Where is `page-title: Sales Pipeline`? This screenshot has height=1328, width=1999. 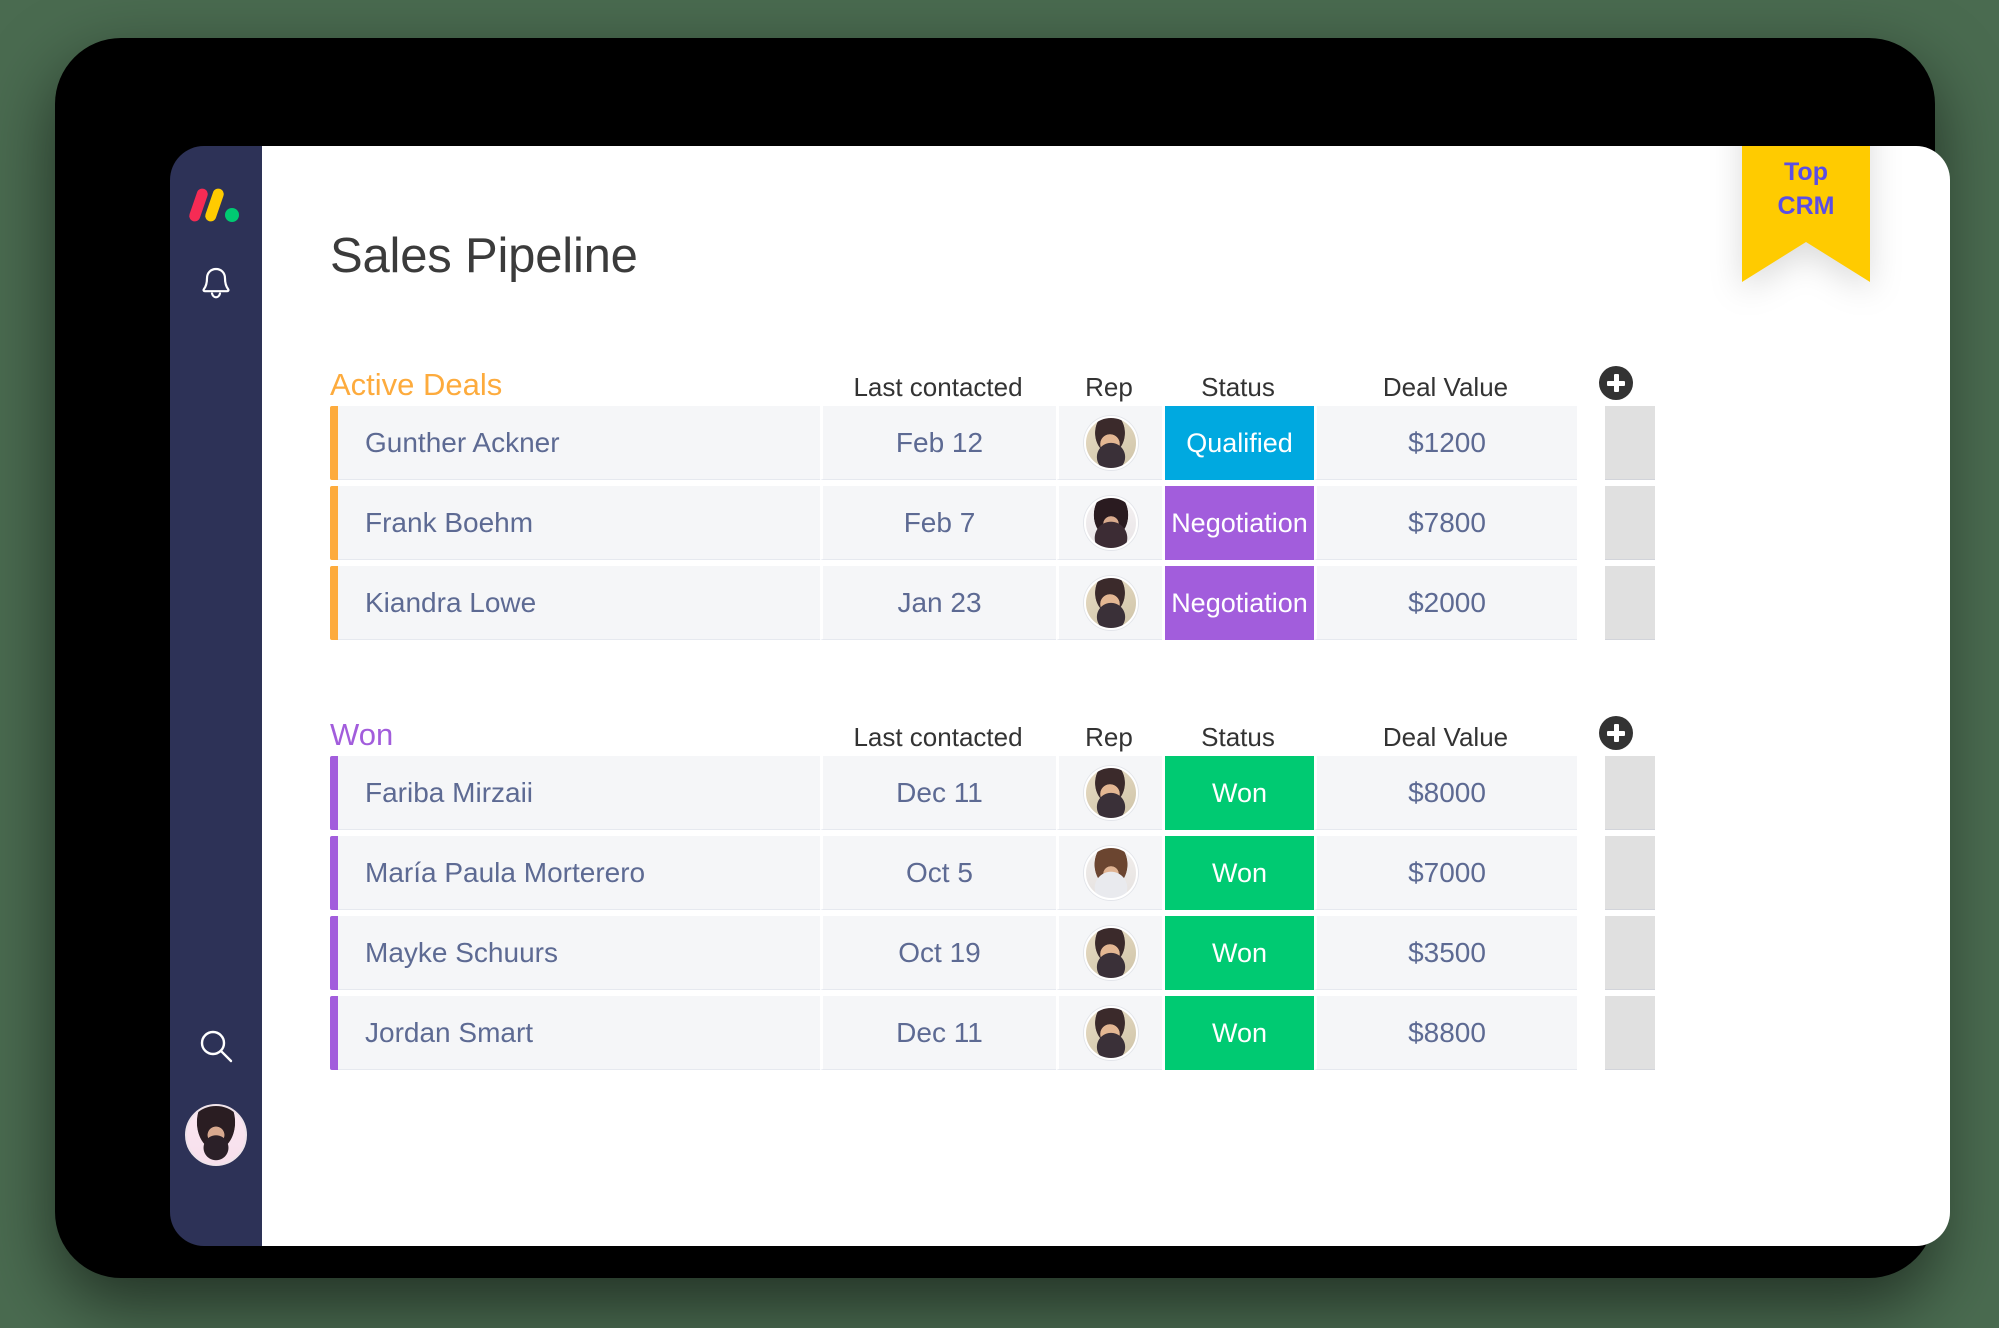 page-title: Sales Pipeline is located at coordinates (484, 256).